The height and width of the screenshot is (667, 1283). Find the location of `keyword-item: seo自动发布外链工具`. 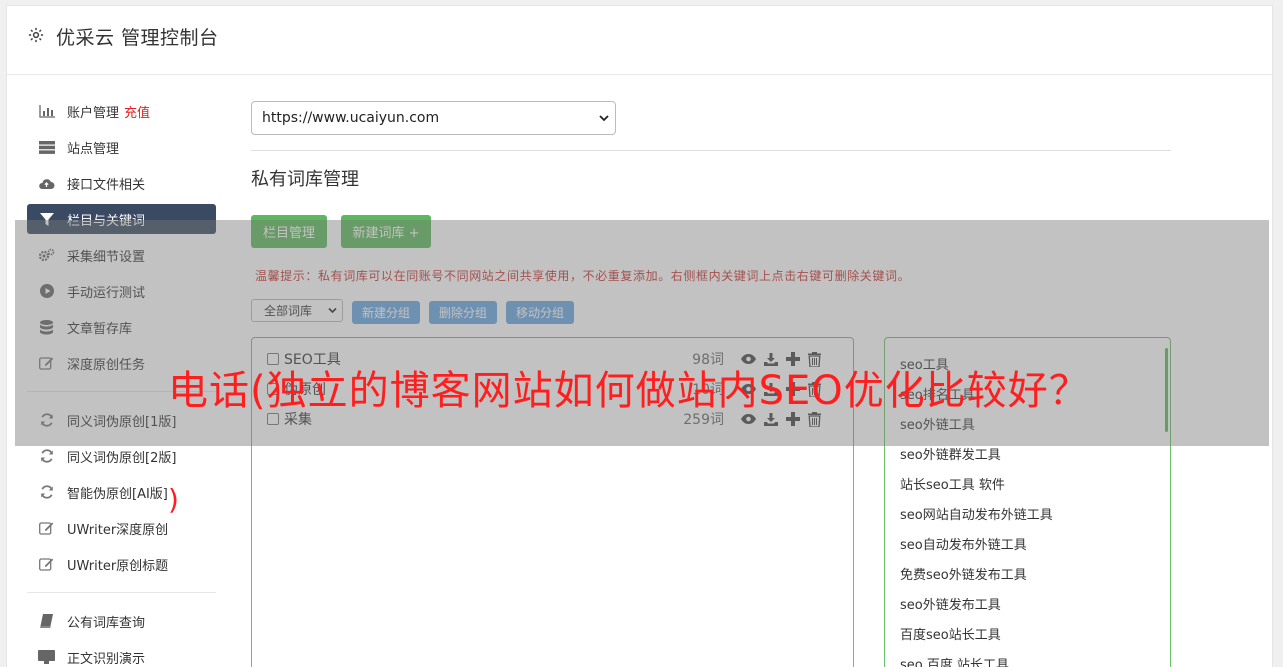

keyword-item: seo自动发布外链工具 is located at coordinates (963, 543).